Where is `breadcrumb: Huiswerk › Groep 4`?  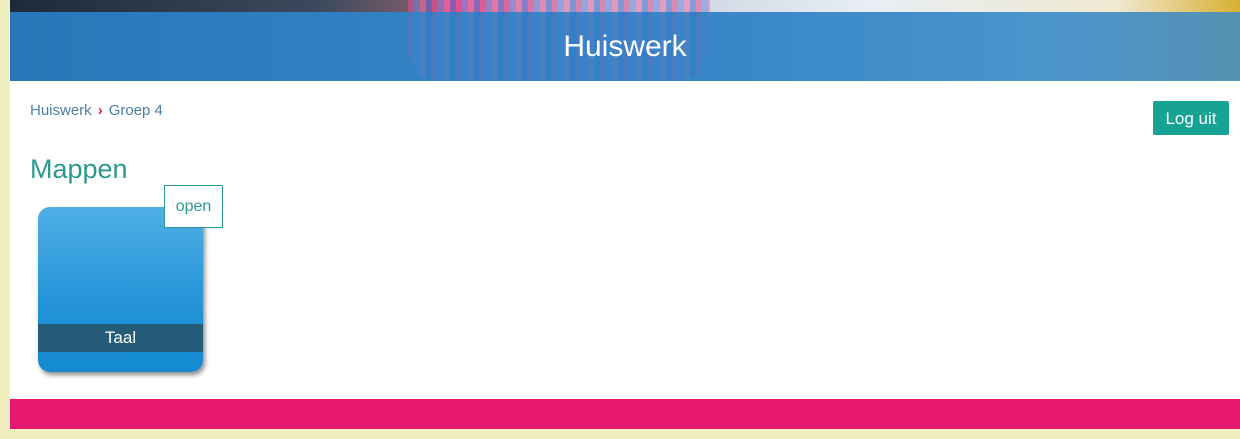
breadcrumb: Huiswerk › Groep 4 is located at coordinates (96, 110).